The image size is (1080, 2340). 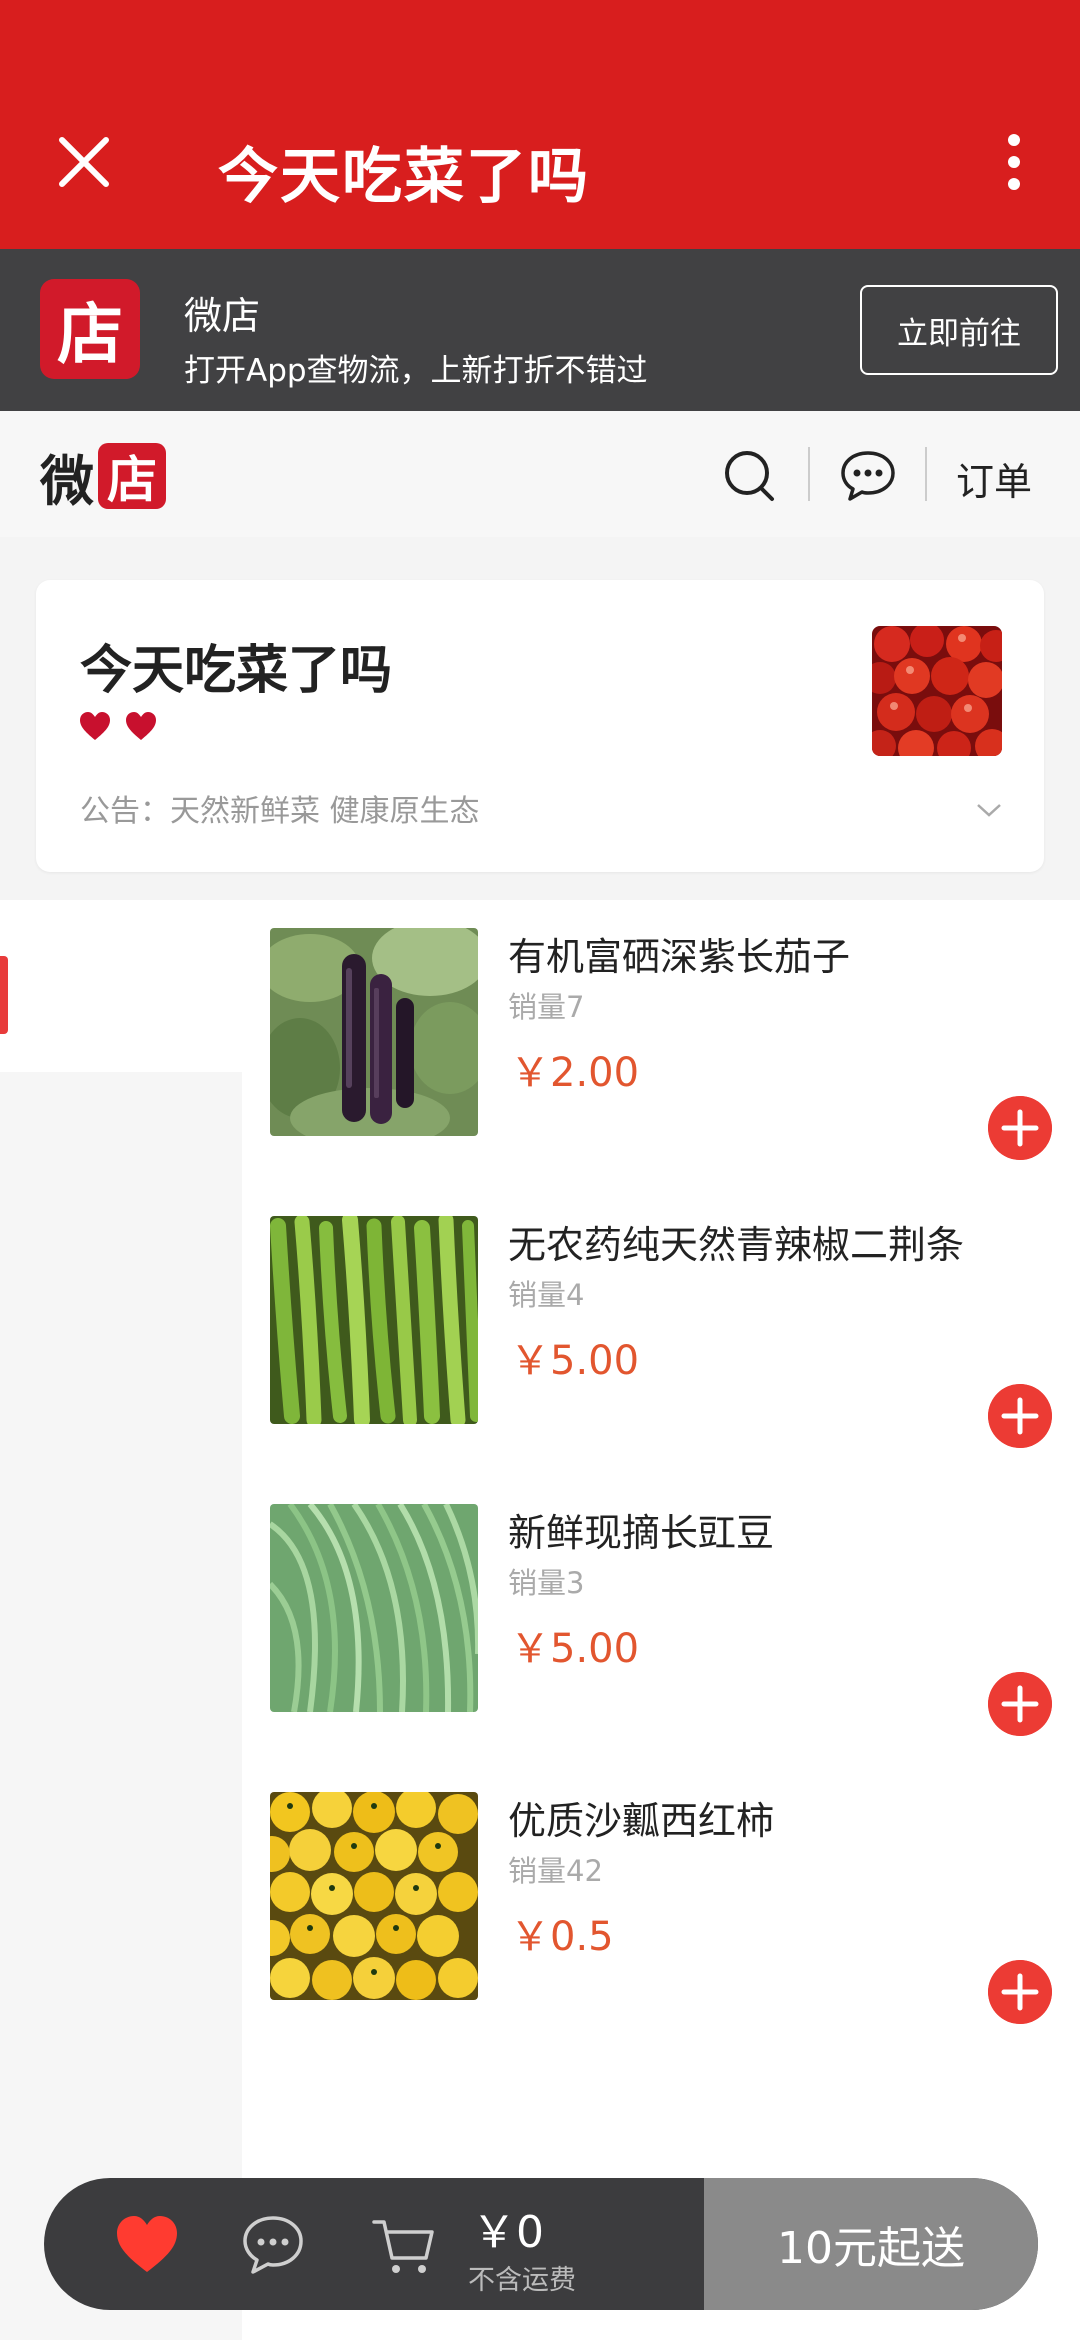 I want to click on product-title: 有机富硒深紫长茄子, so click(x=679, y=953).